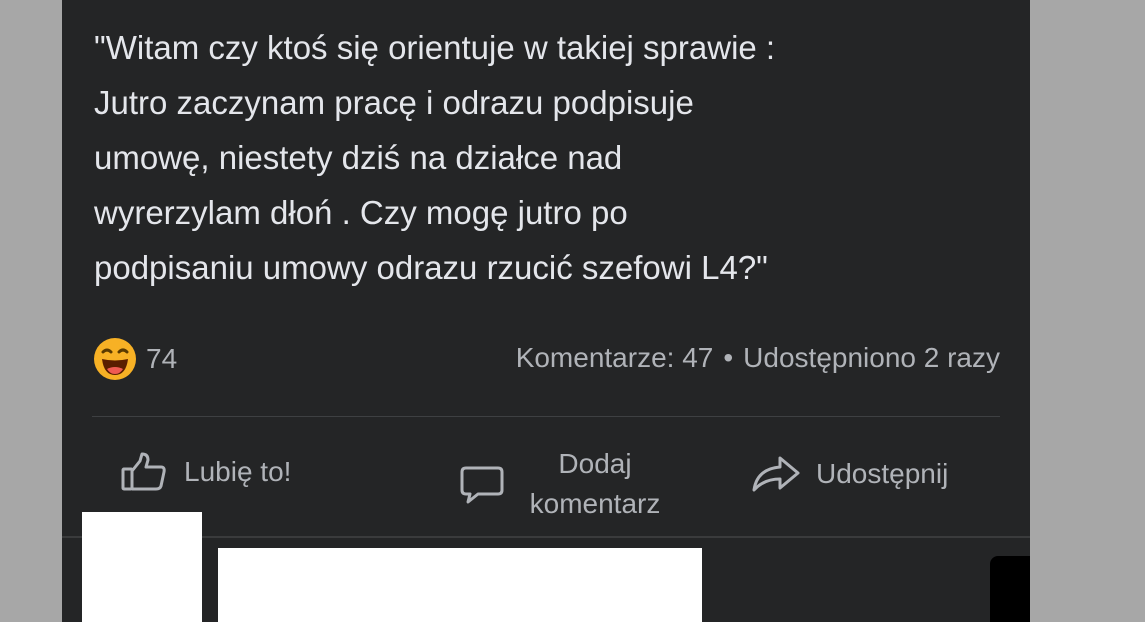  What do you see at coordinates (142, 567) in the screenshot?
I see `redacted-avatar-block` at bounding box center [142, 567].